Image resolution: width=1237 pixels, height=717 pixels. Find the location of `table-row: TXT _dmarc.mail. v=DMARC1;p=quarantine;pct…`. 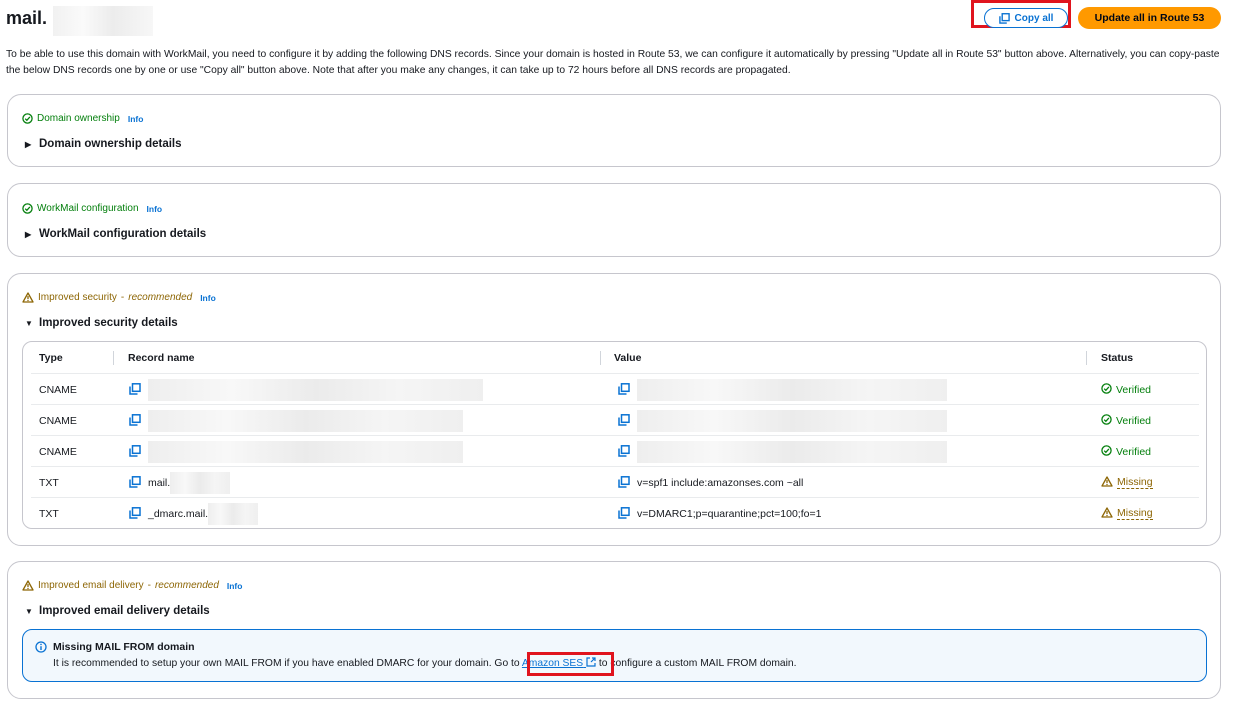

table-row: TXT _dmarc.mail. v=DMARC1;p=quarantine;pct… is located at coordinates (615, 513).